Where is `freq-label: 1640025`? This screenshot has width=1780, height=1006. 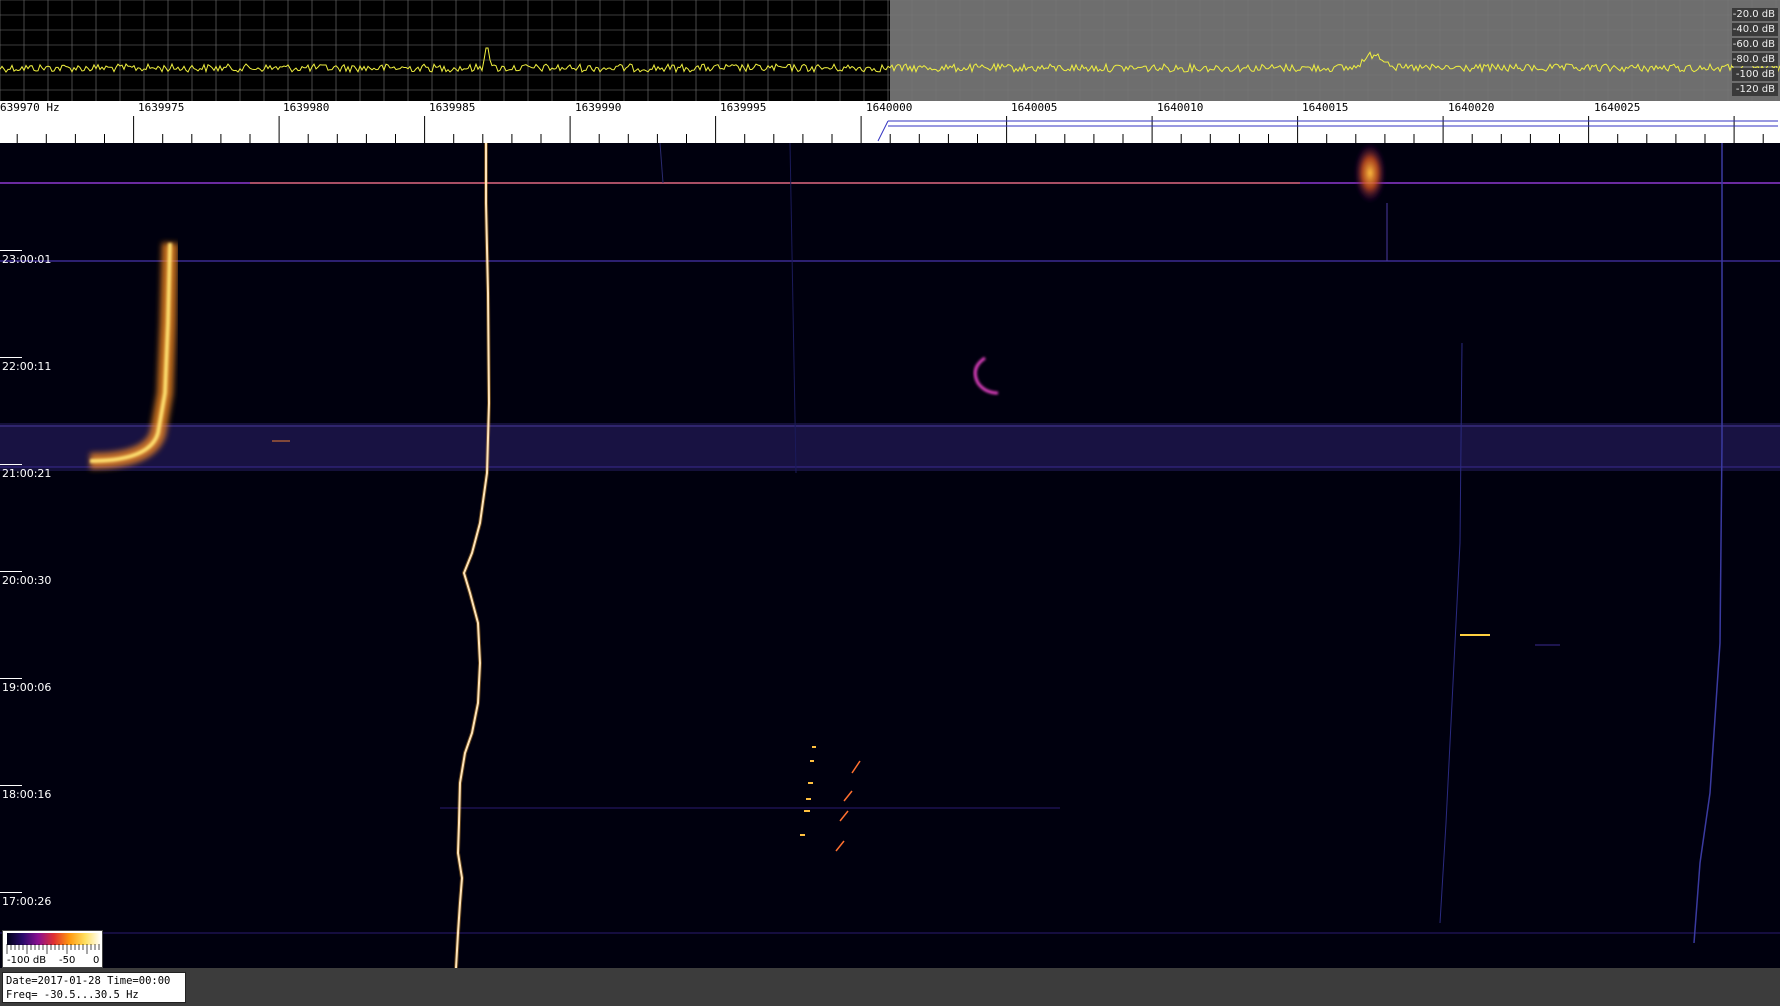
freq-label: 1640025 is located at coordinates (1617, 107).